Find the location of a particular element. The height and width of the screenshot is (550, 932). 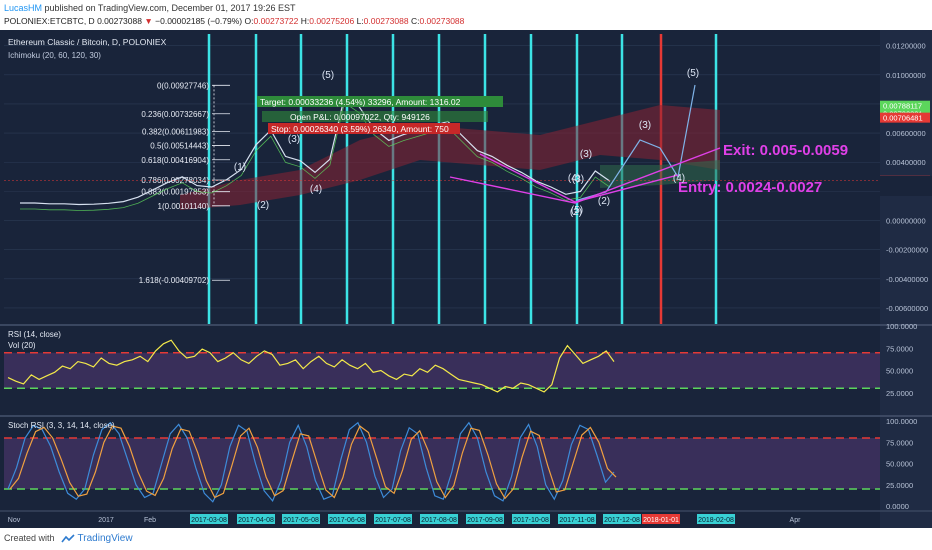

fib-level-label: 0.382(0.00611983) is located at coordinates (175, 131).